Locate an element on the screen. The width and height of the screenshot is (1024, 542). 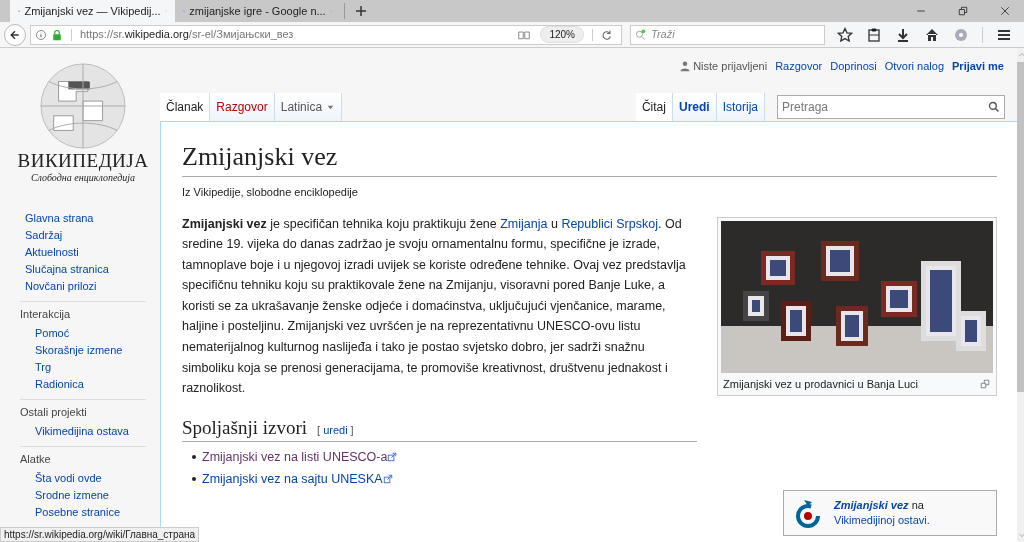
article-link: Republici Srpskoj is located at coordinates (609, 223).